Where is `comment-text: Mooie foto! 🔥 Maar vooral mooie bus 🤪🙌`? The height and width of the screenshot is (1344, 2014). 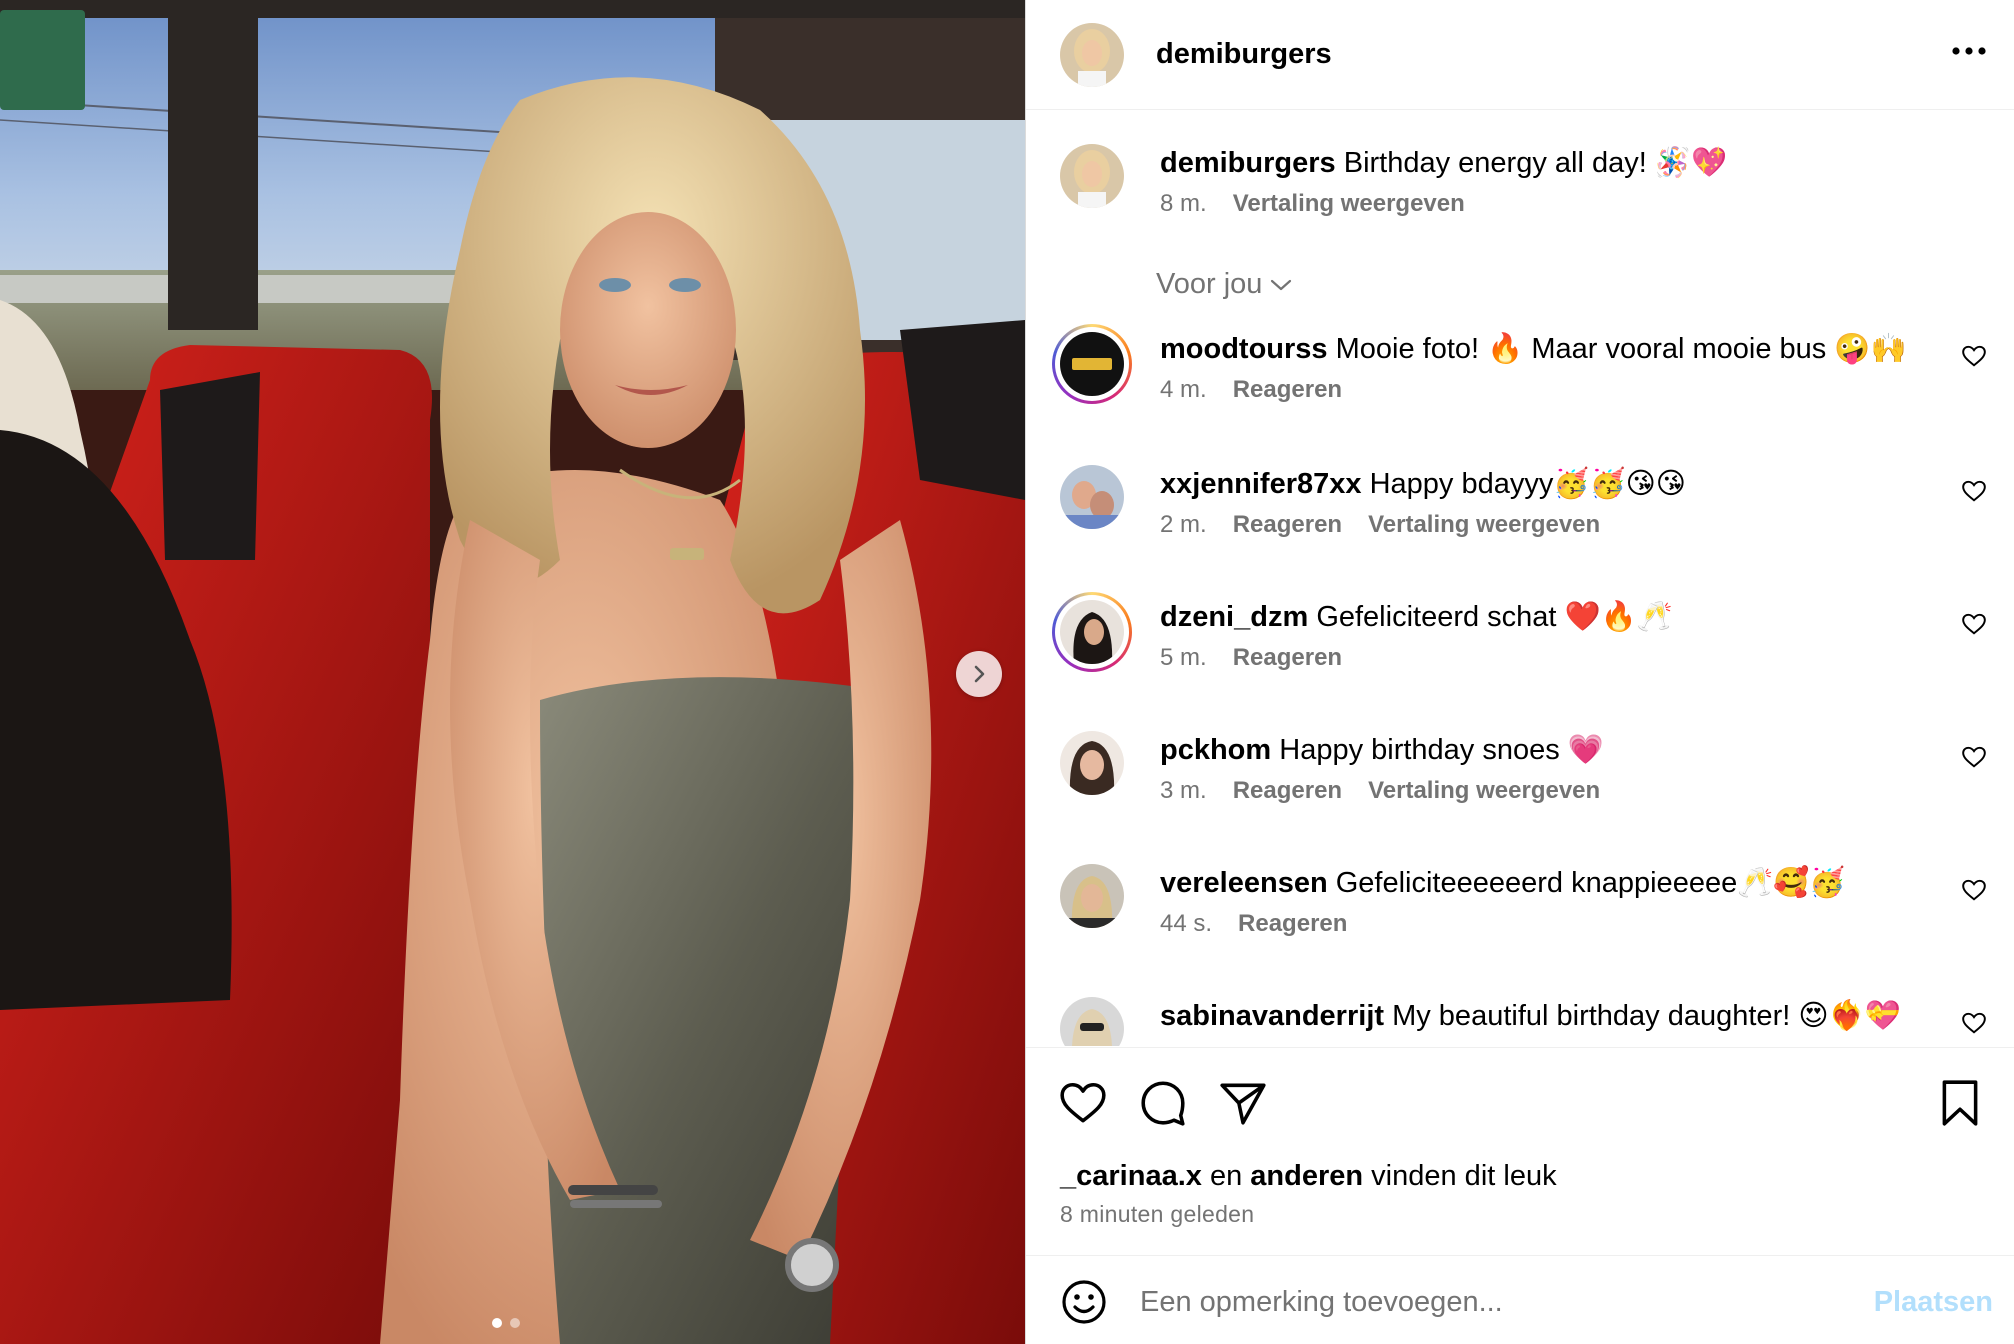
comment-text: Mooie foto! 🔥 Maar vooral mooie bus 🤪🙌 is located at coordinates (1621, 349).